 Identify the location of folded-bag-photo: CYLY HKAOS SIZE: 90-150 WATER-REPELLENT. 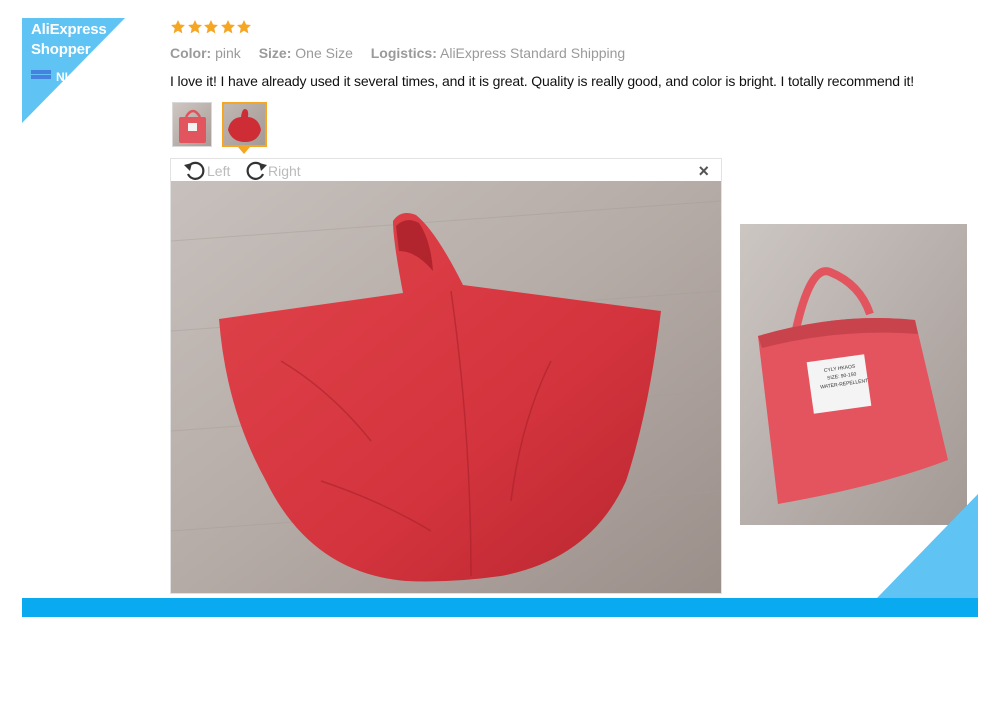
(853, 374).